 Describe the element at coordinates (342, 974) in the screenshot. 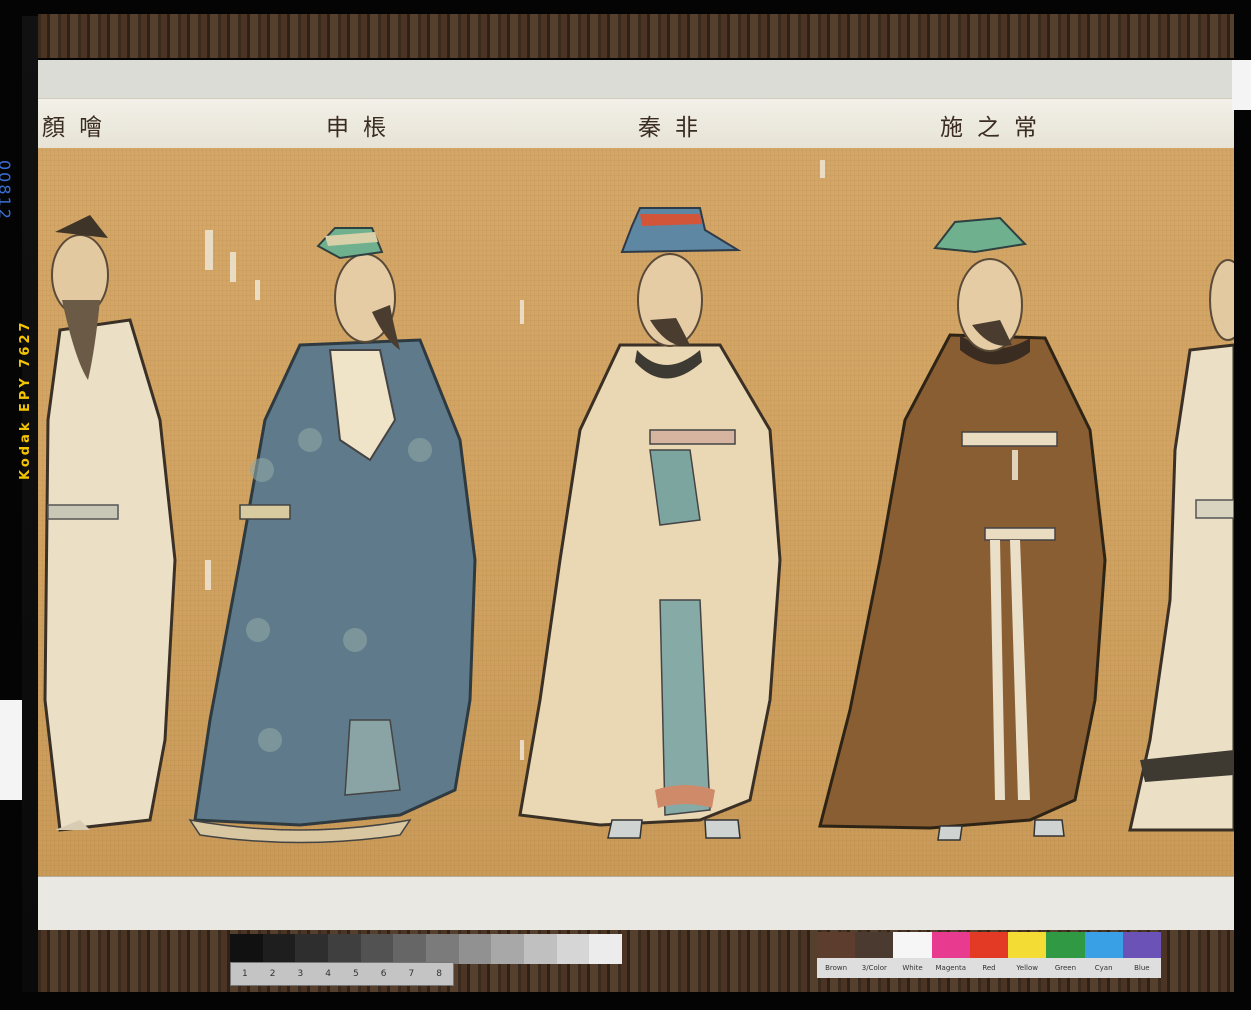

I see `measurement-ruler: 1 2 3 4 5 6 7 8` at that location.